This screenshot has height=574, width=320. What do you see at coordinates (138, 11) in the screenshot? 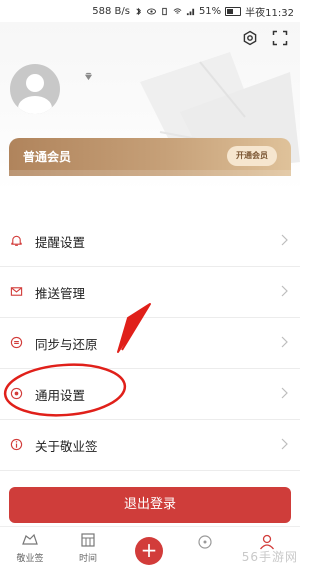
I see `bluetooth-icon` at bounding box center [138, 11].